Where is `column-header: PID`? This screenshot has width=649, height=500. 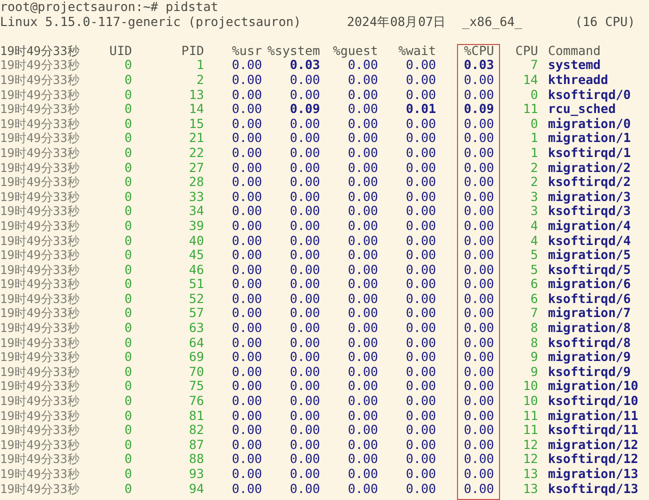
column-header: PID is located at coordinates (192, 51).